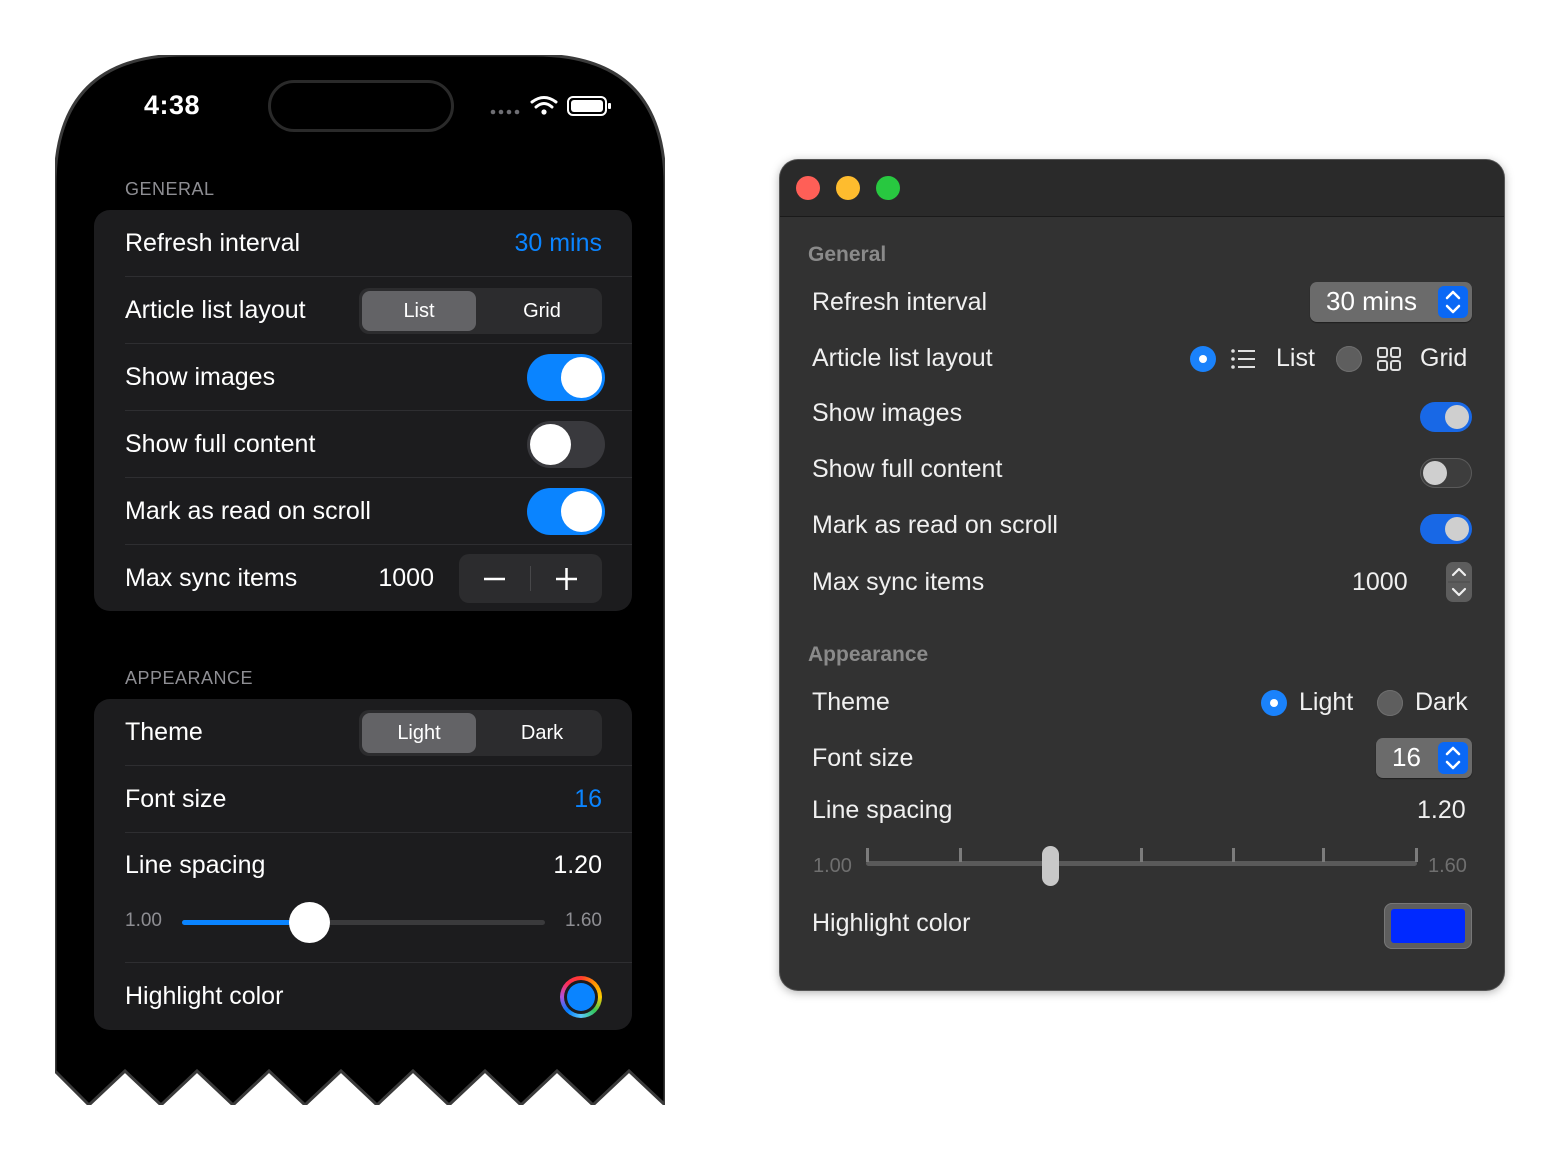 The image size is (1564, 1152). What do you see at coordinates (378, 243) in the screenshot?
I see `row-refresh-interval: Refresh interval 30 mins` at bounding box center [378, 243].